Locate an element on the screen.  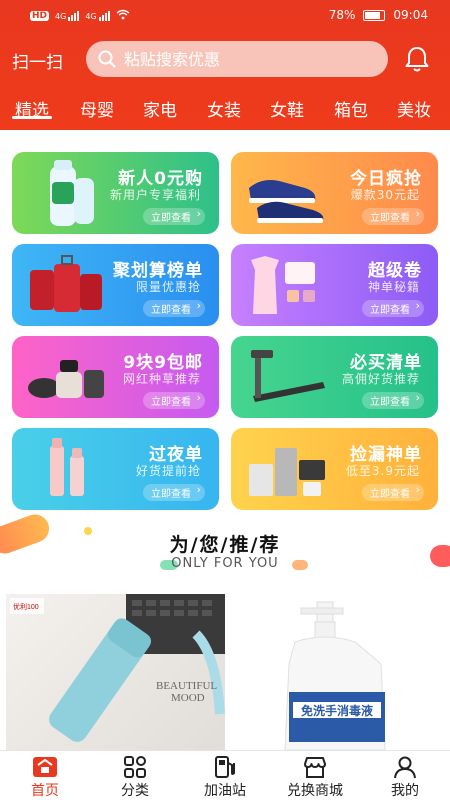
promo-card-new-user: 新人0元购 新用户专享福利 立即查看 is located at coordinates (115, 193).